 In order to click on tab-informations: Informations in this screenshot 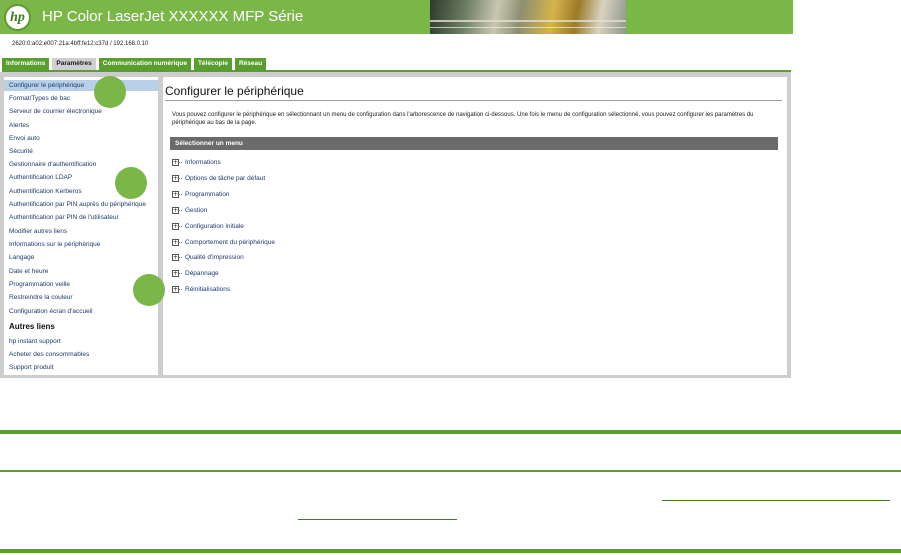, I will do `click(26, 64)`.